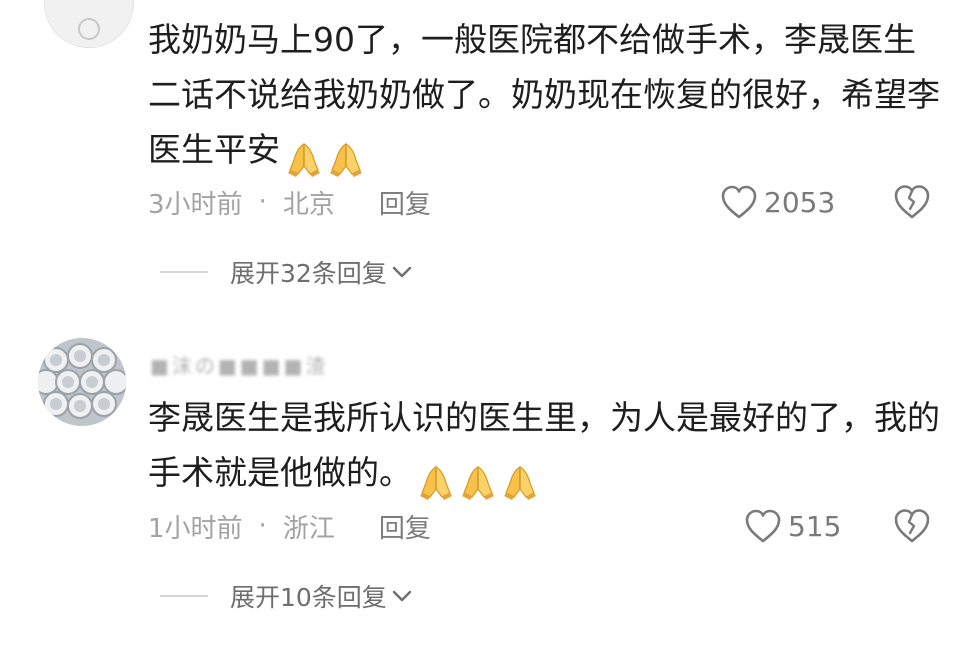 Image resolution: width=974 pixels, height=647 pixels. What do you see at coordinates (815, 526) in the screenshot?
I see `like-count: 515` at bounding box center [815, 526].